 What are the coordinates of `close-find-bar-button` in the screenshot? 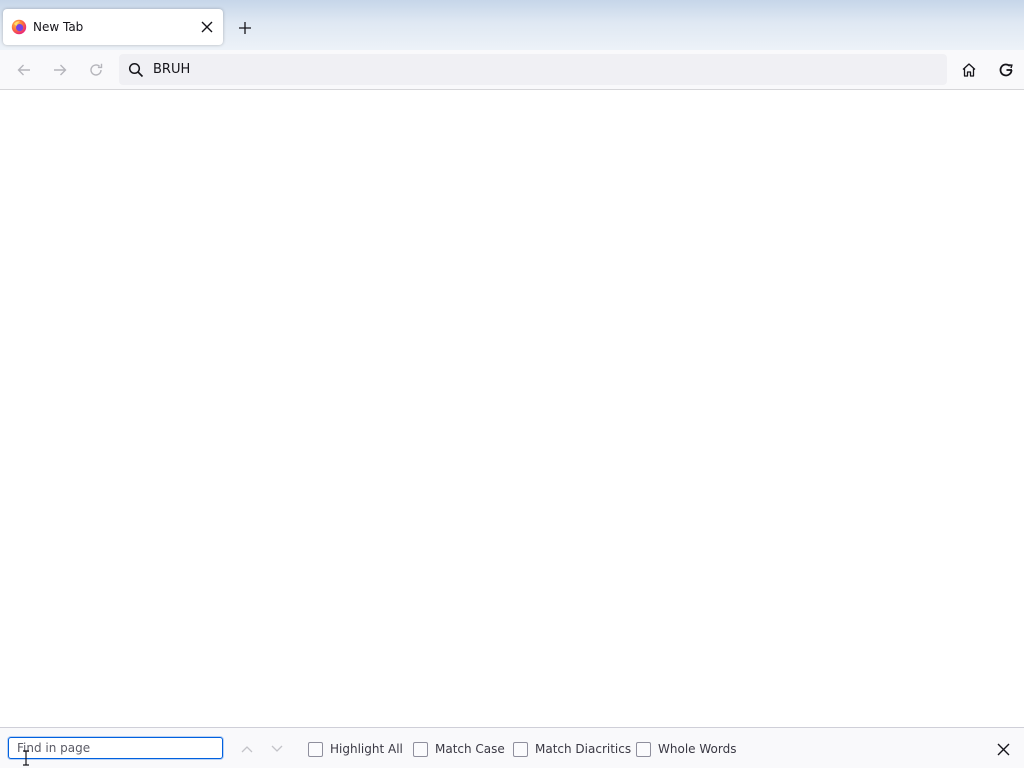 It's located at (1003, 749).